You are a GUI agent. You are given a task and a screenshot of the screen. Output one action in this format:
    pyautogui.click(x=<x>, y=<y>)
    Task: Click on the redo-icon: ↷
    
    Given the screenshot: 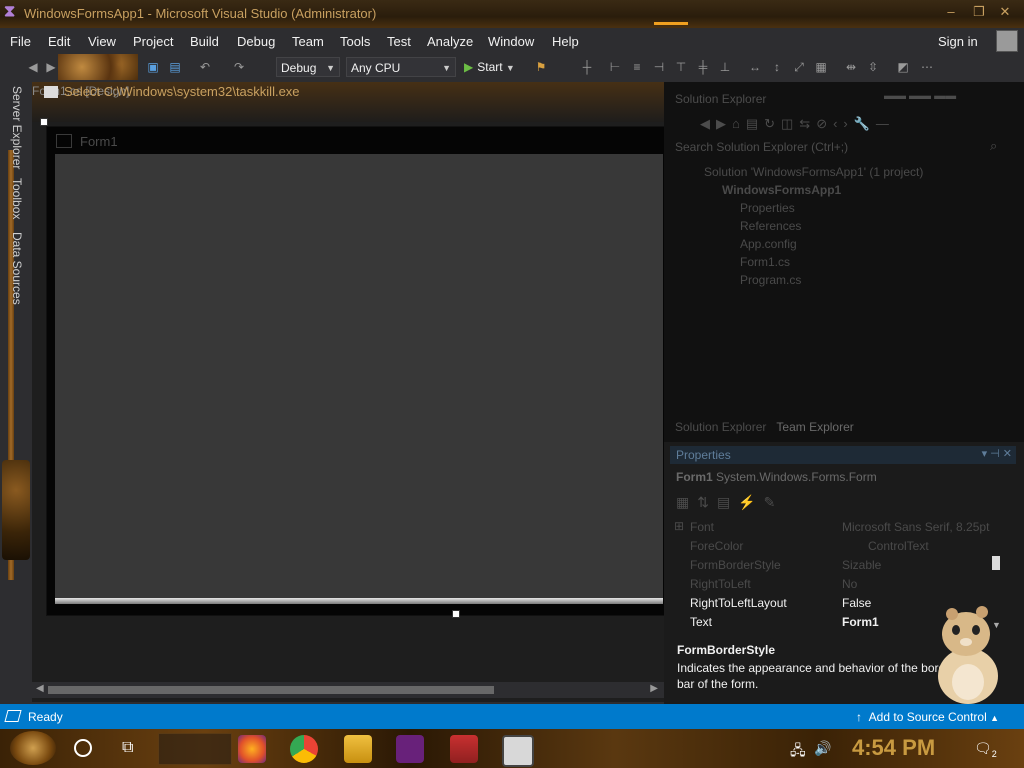 What is the action you would take?
    pyautogui.click(x=239, y=67)
    